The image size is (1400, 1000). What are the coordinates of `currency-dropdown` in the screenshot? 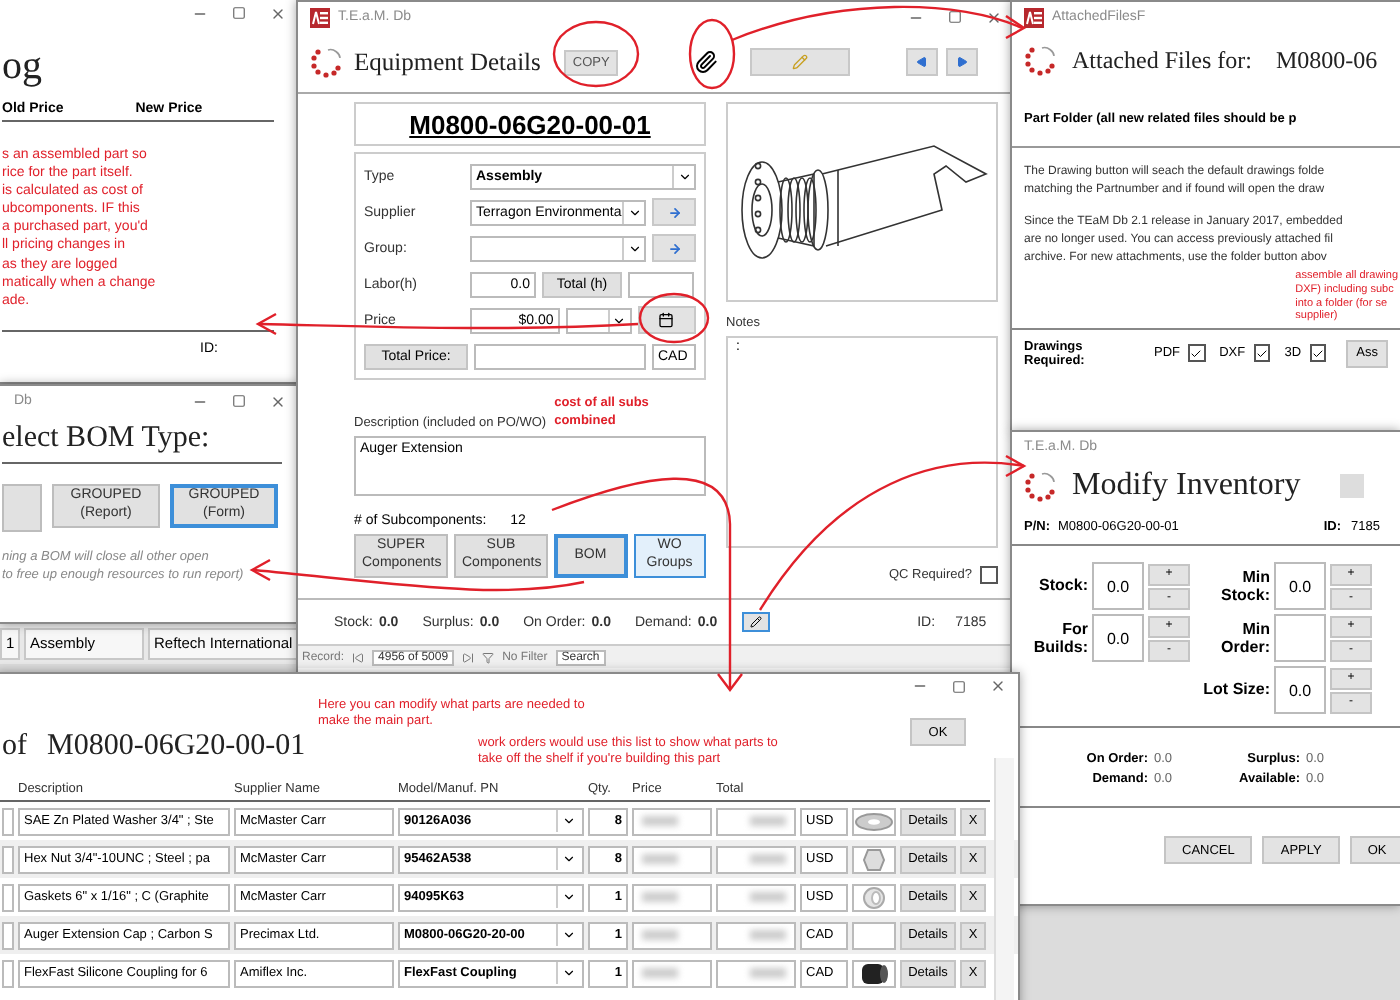 It's located at (598, 320).